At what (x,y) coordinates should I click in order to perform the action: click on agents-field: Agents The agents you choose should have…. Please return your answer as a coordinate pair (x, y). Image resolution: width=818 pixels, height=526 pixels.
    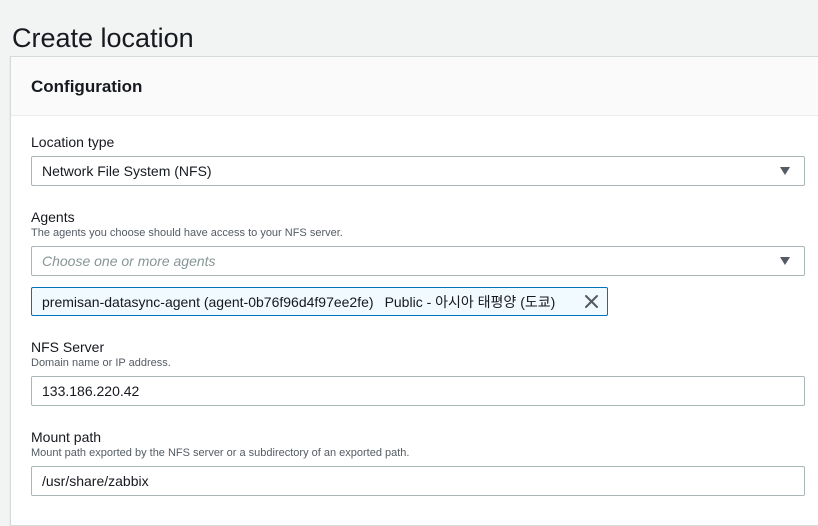
    Looking at the image, I should click on (187, 224).